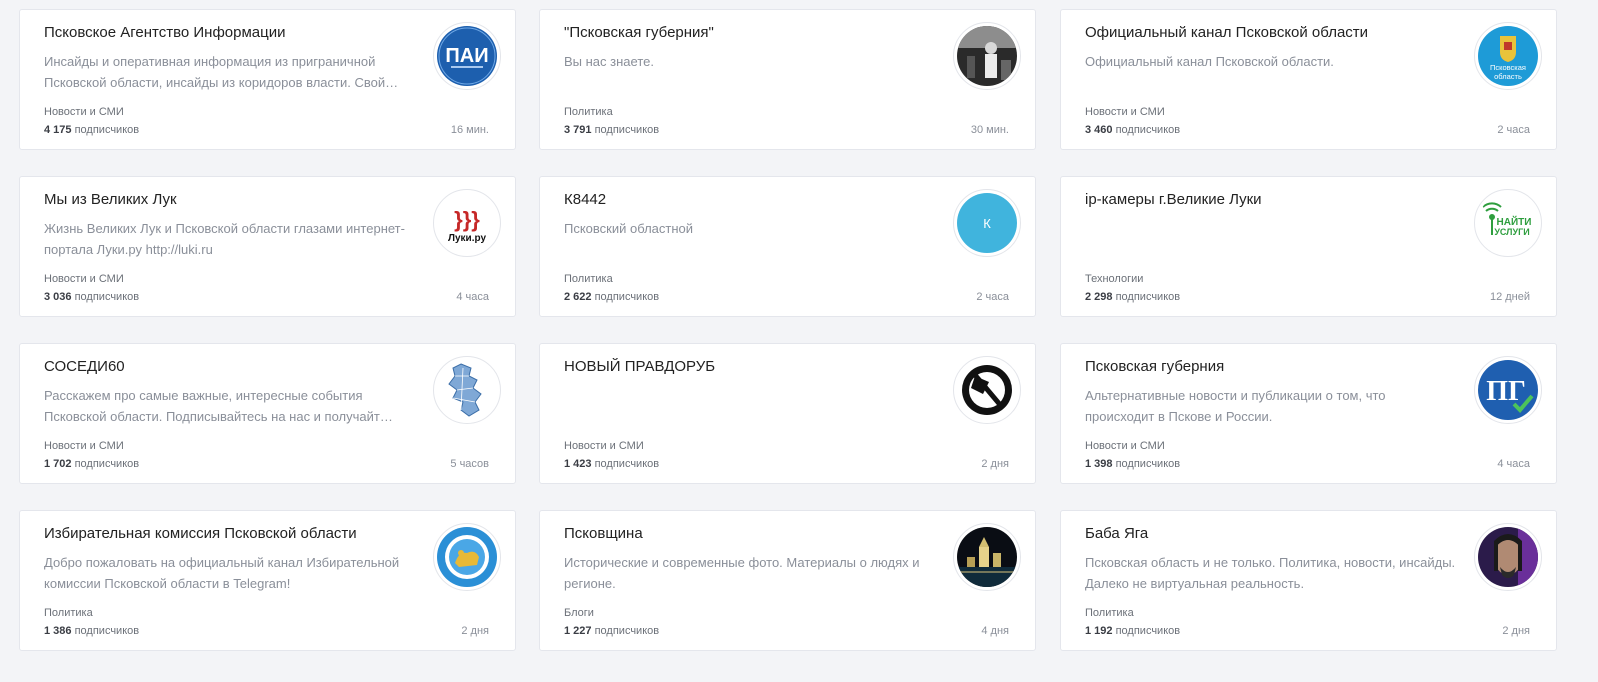 The image size is (1598, 682). What do you see at coordinates (1099, 297) in the screenshot?
I see `subscriber-count: 2 298` at bounding box center [1099, 297].